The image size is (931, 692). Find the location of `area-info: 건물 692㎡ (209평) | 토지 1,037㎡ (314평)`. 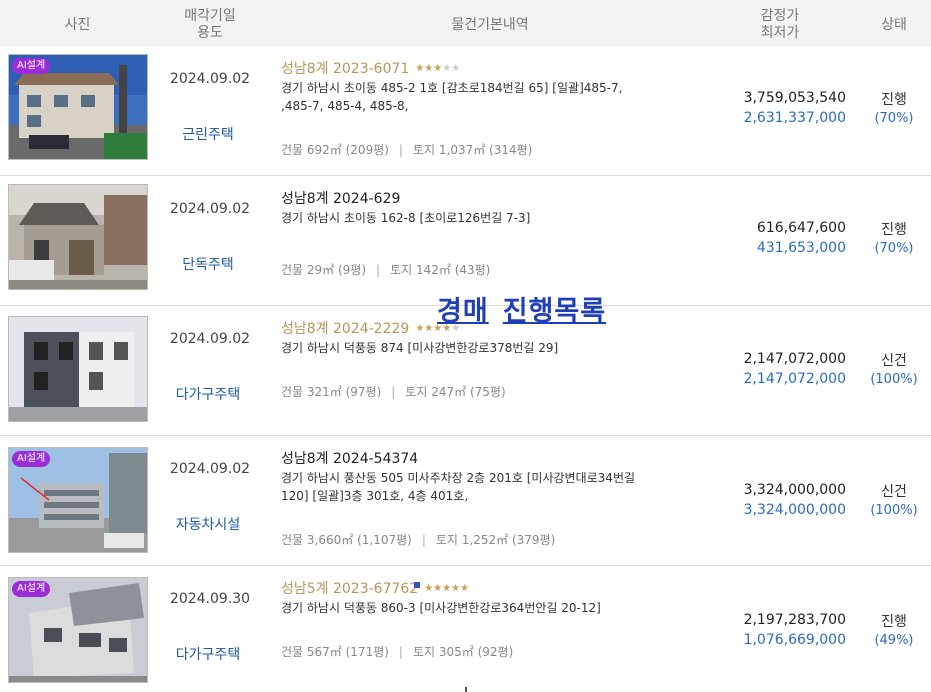

area-info: 건물 692㎡ (209평) | 토지 1,037㎡ (314평) is located at coordinates (407, 150).